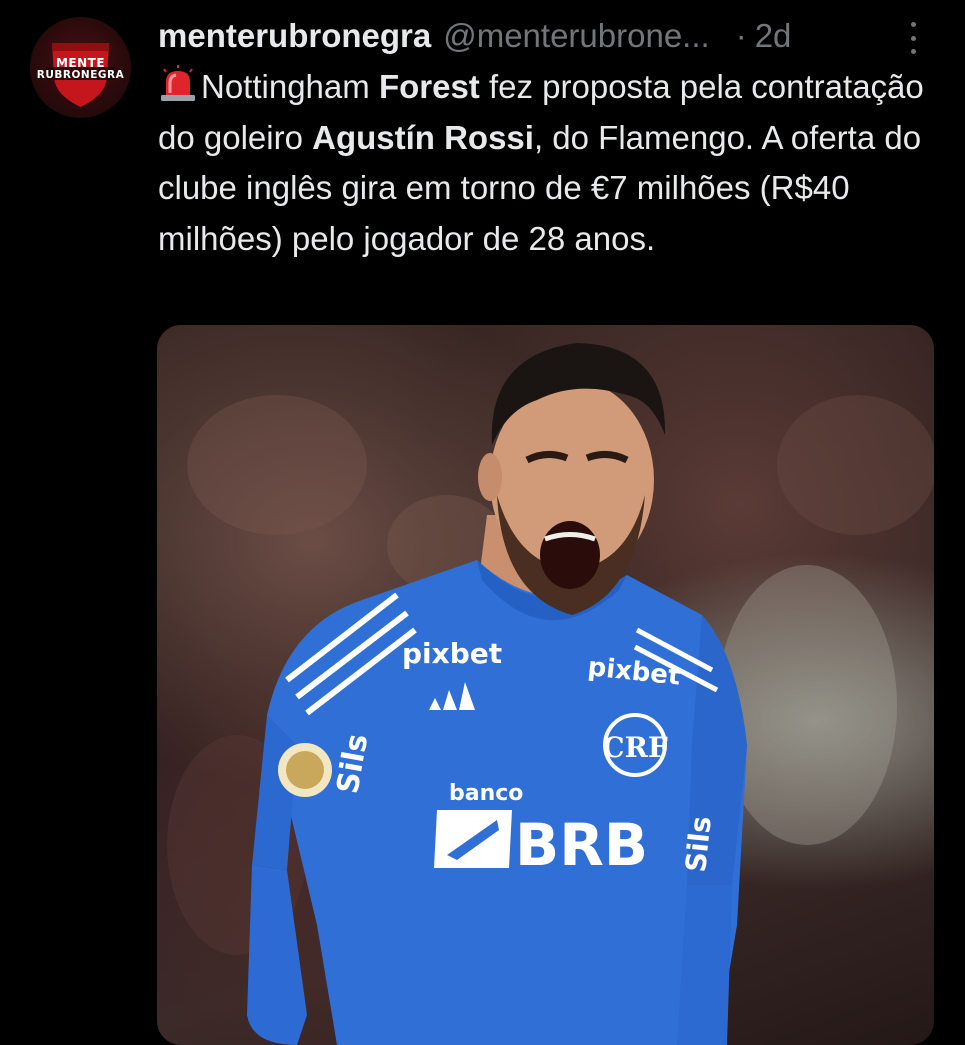 This screenshot has height=1045, width=965. Describe the element at coordinates (698, 844) in the screenshot. I see `sleeve-sponsor-right: Sils` at that location.